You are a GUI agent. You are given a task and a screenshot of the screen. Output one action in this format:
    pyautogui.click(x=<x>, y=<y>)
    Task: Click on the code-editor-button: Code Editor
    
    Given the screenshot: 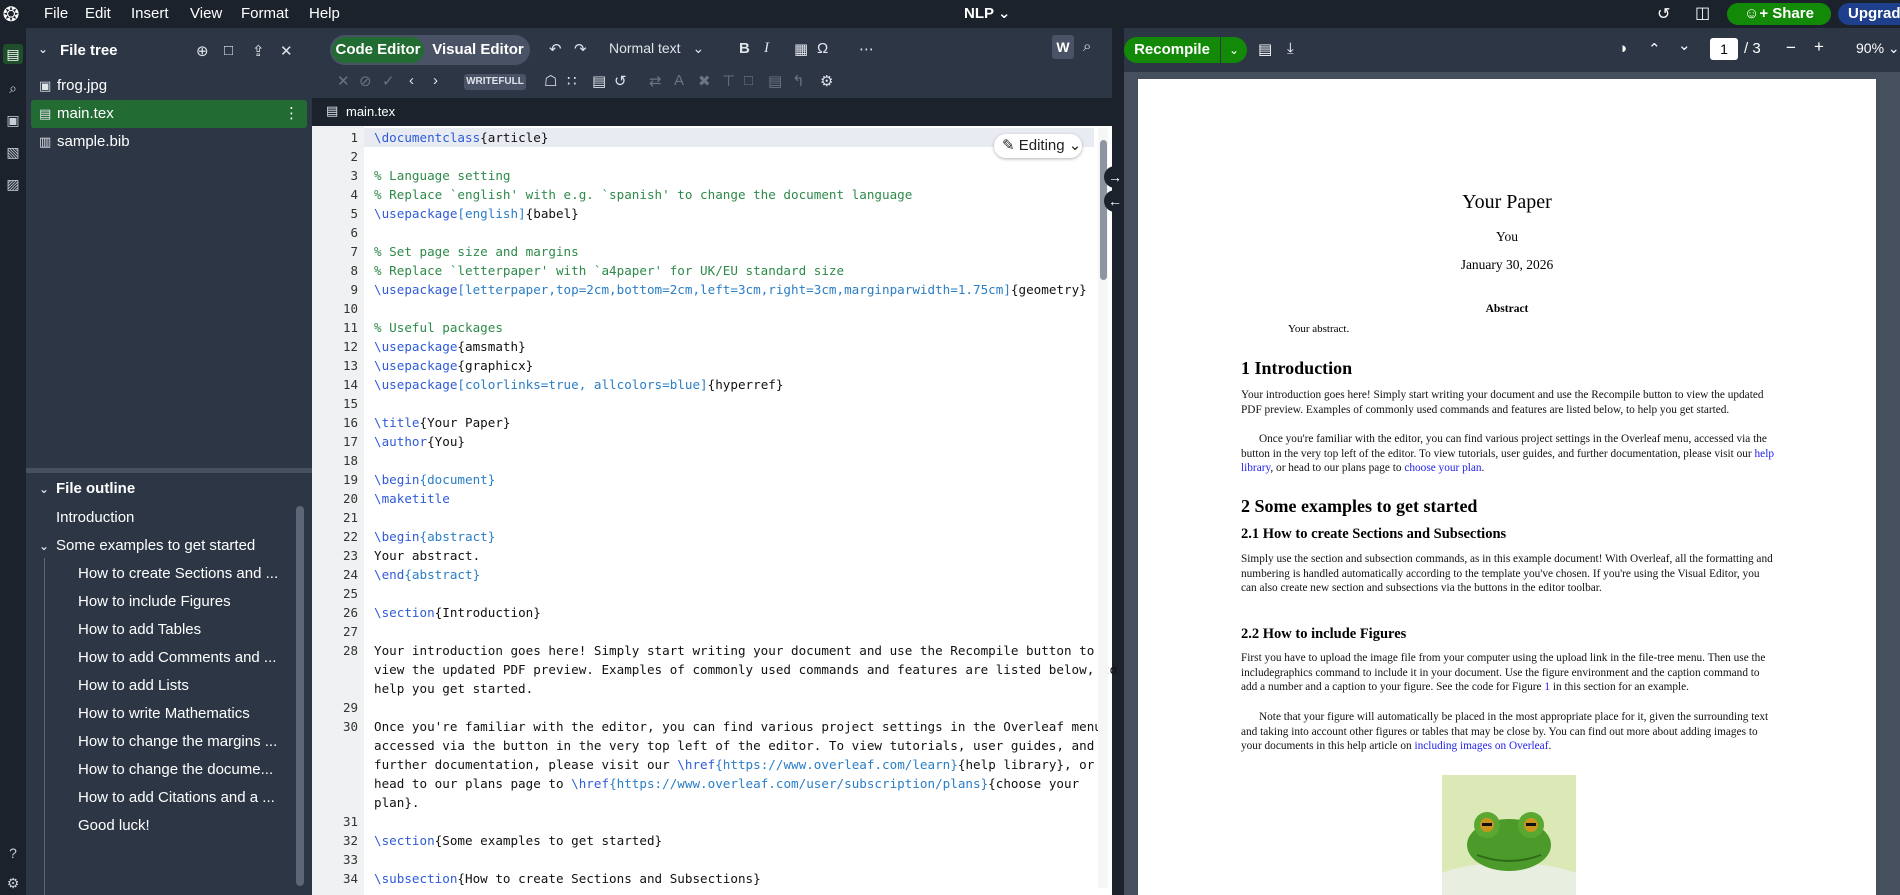 What is the action you would take?
    pyautogui.click(x=378, y=50)
    